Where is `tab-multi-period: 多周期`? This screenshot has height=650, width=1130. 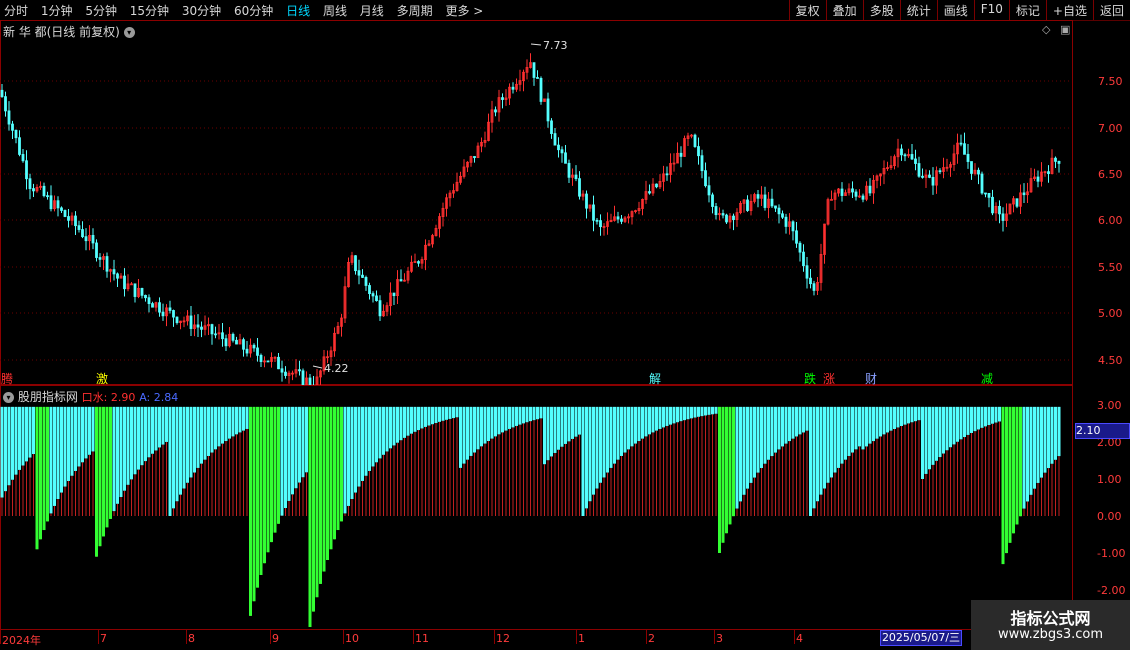 tab-multi-period: 多周期 is located at coordinates (415, 11).